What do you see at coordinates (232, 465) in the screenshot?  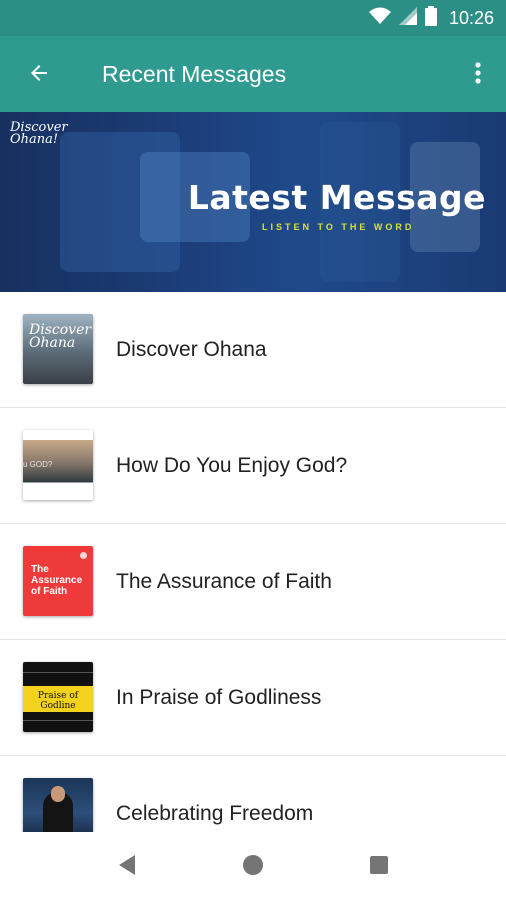 I see `message-title: How Do You Enjoy God?` at bounding box center [232, 465].